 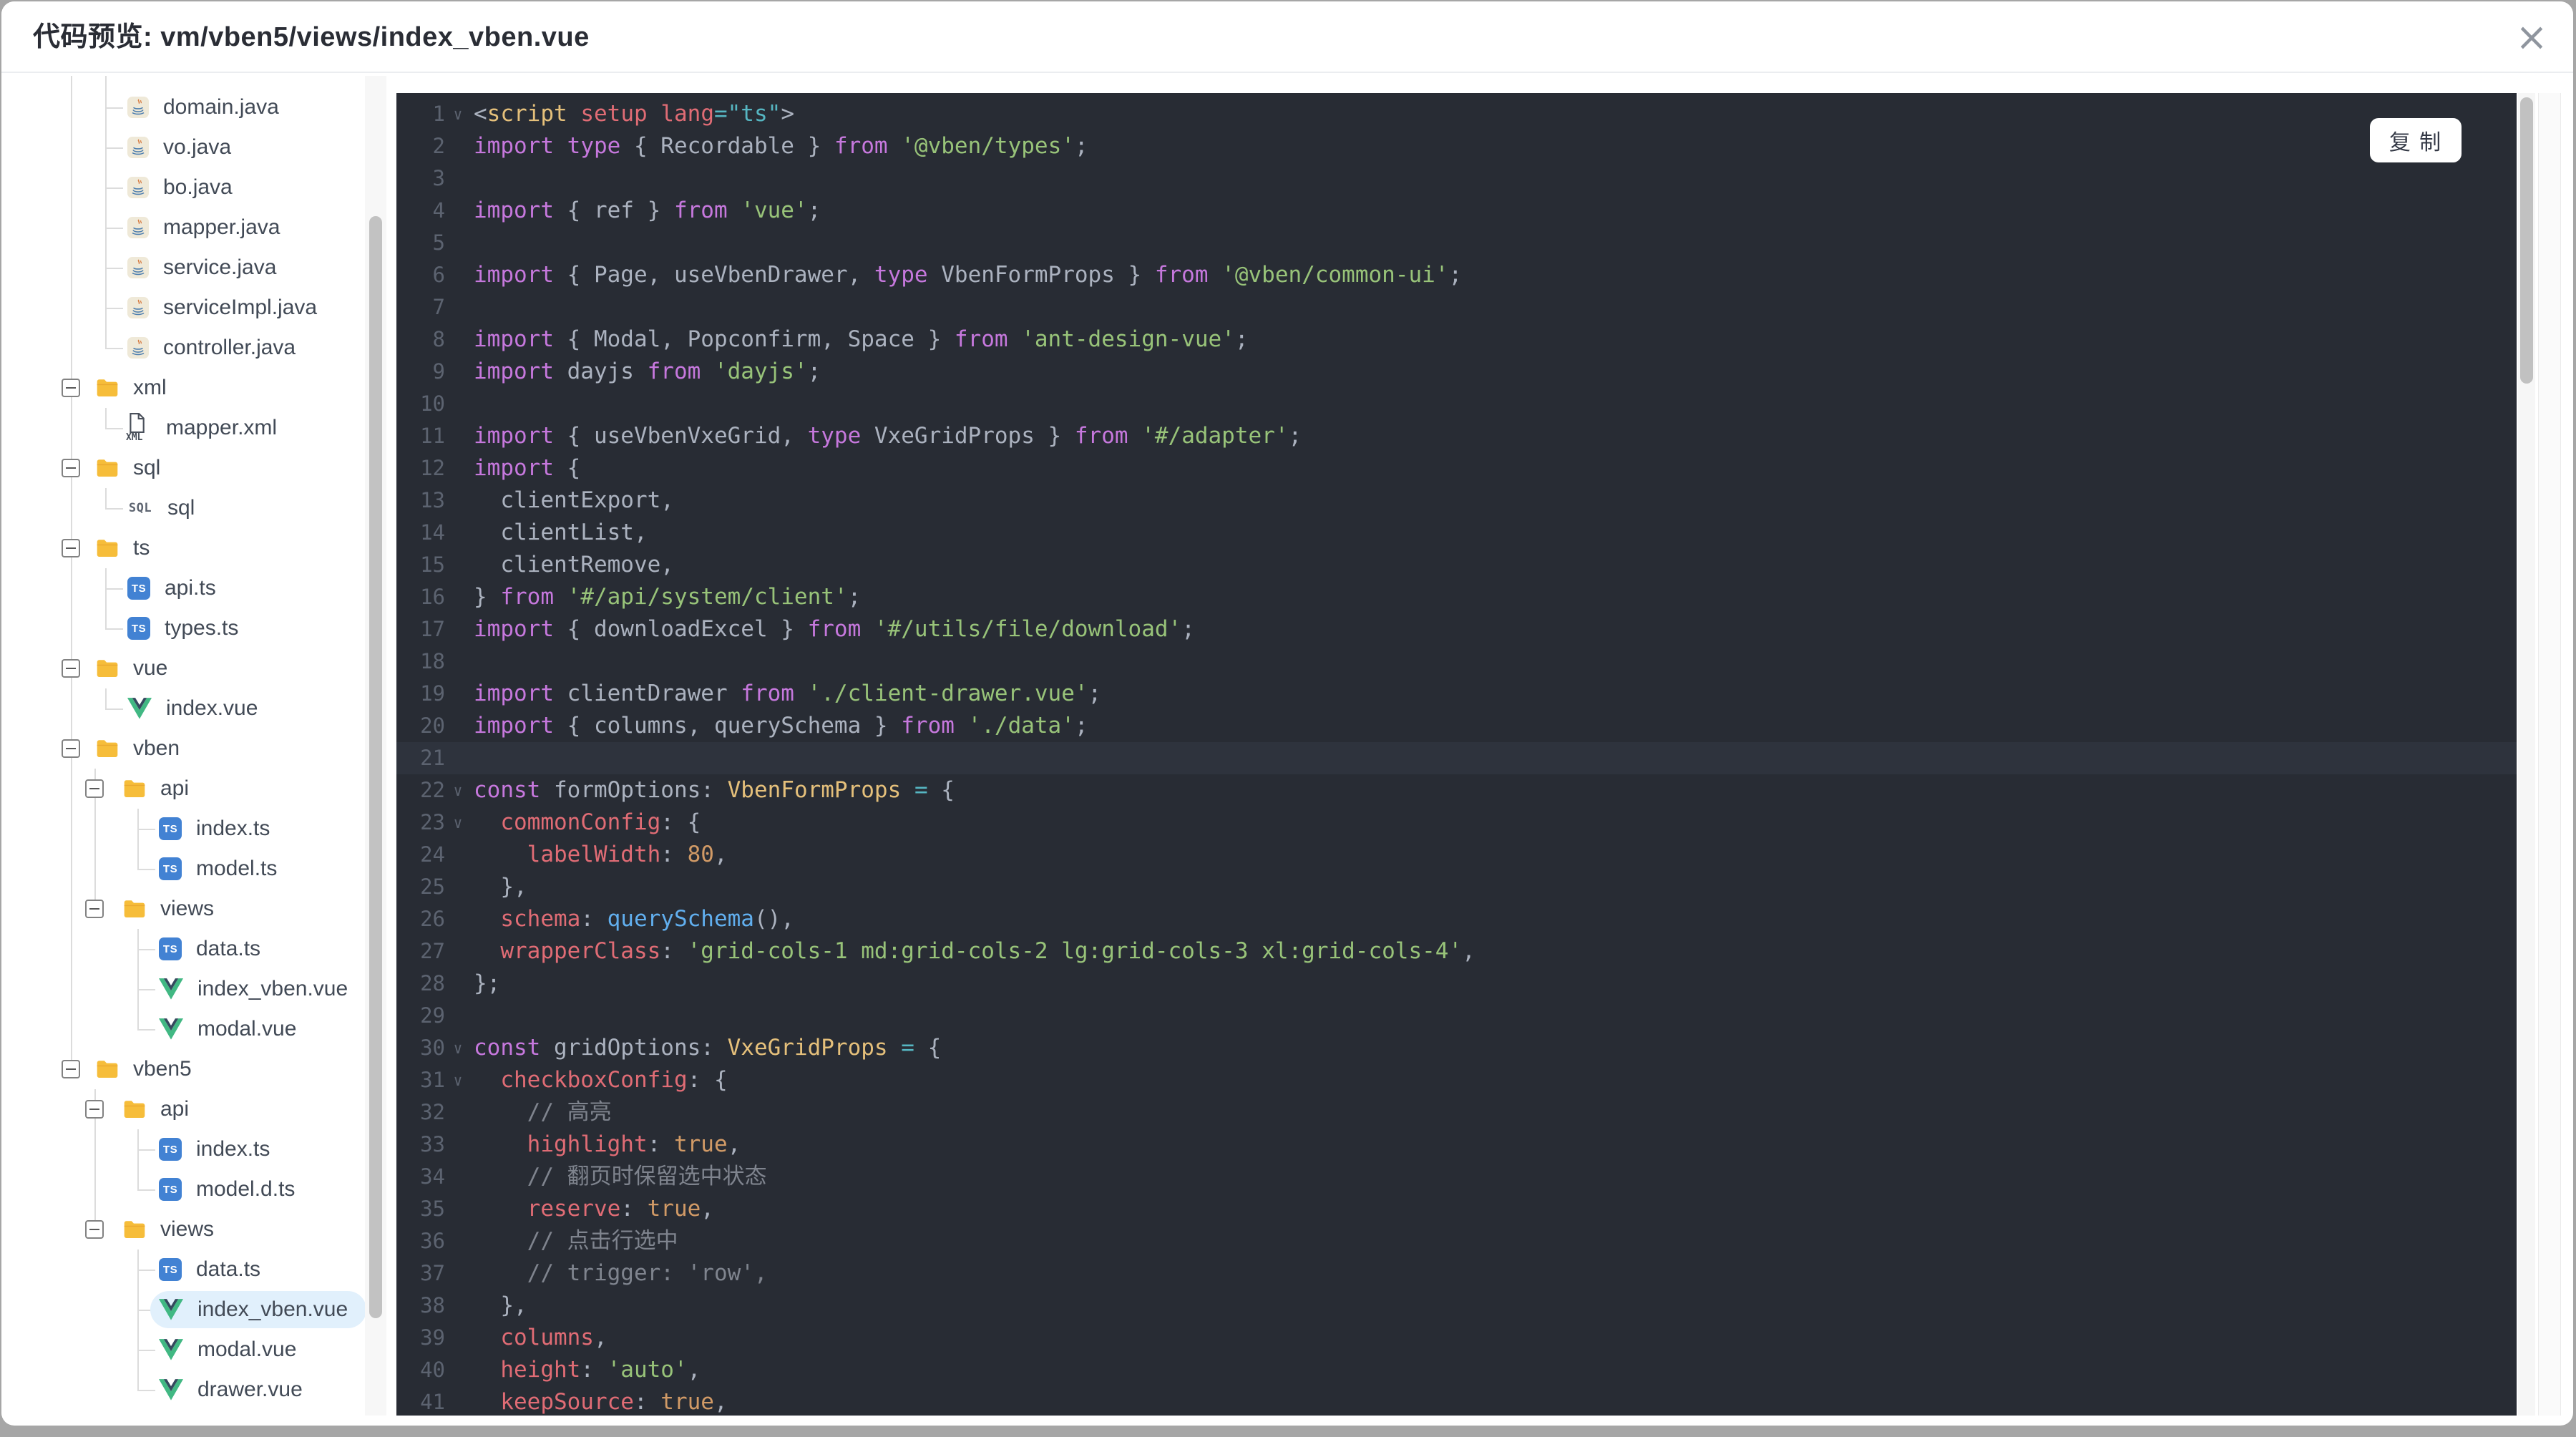 I want to click on tree-item-serviceimpl-java: serviceImpl.java, so click(x=194, y=308).